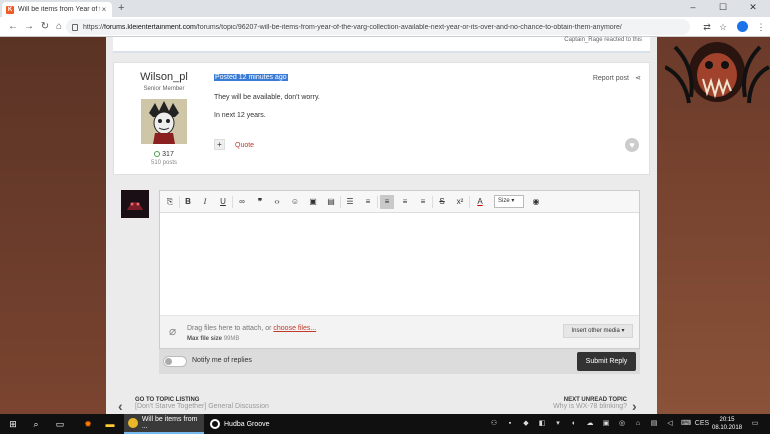 This screenshot has width=770, height=434. What do you see at coordinates (707, 27) in the screenshot?
I see `translate-icon: ⇄` at bounding box center [707, 27].